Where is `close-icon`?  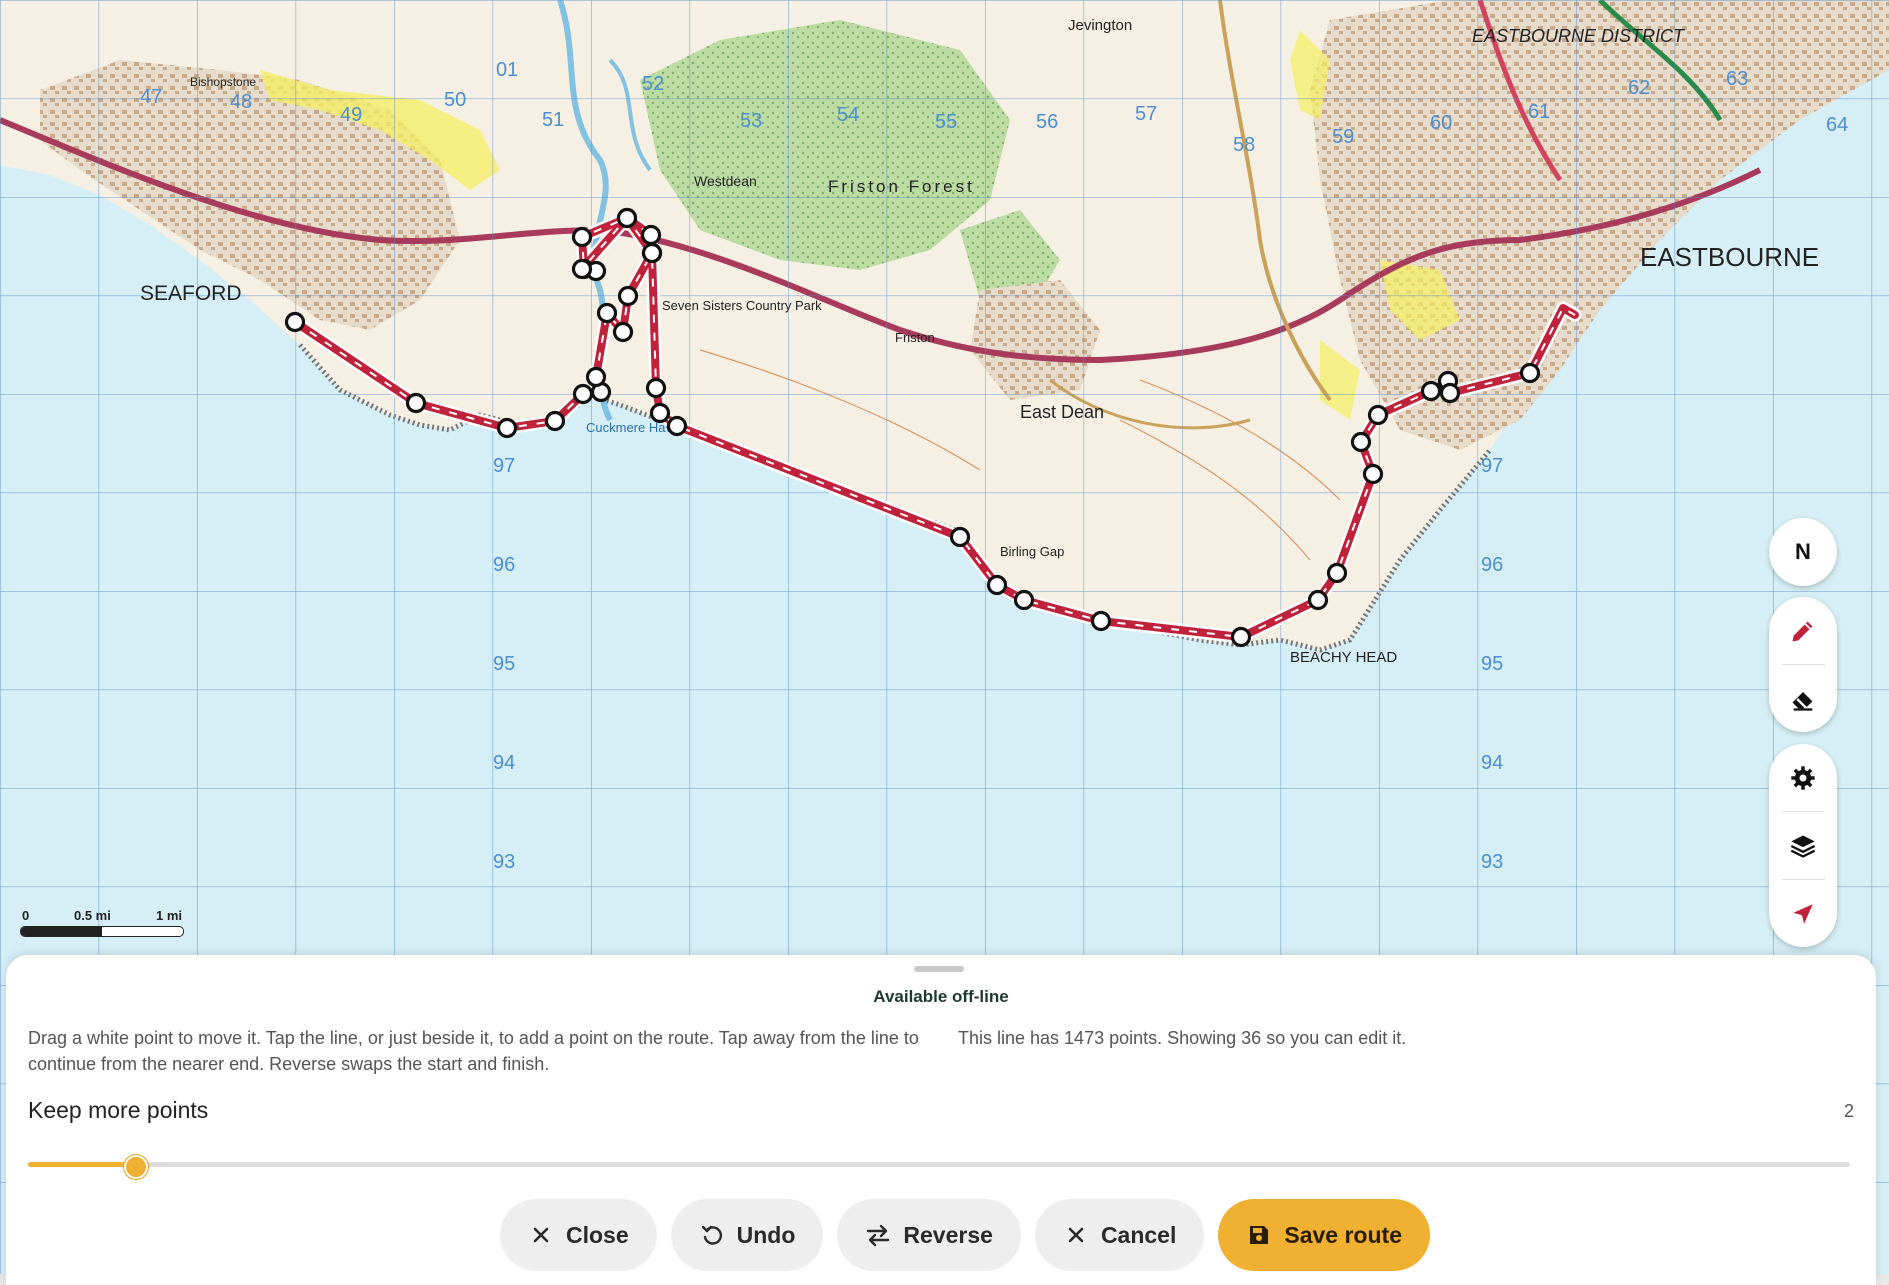
close-icon is located at coordinates (541, 1235).